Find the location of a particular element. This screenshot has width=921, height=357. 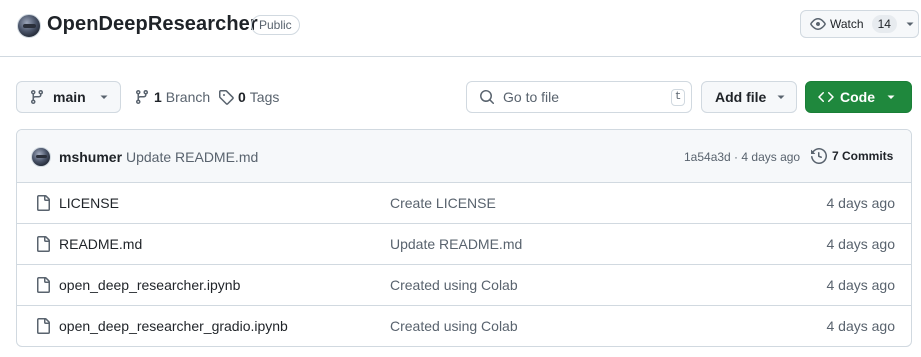

branch-count: 1 is located at coordinates (158, 97).